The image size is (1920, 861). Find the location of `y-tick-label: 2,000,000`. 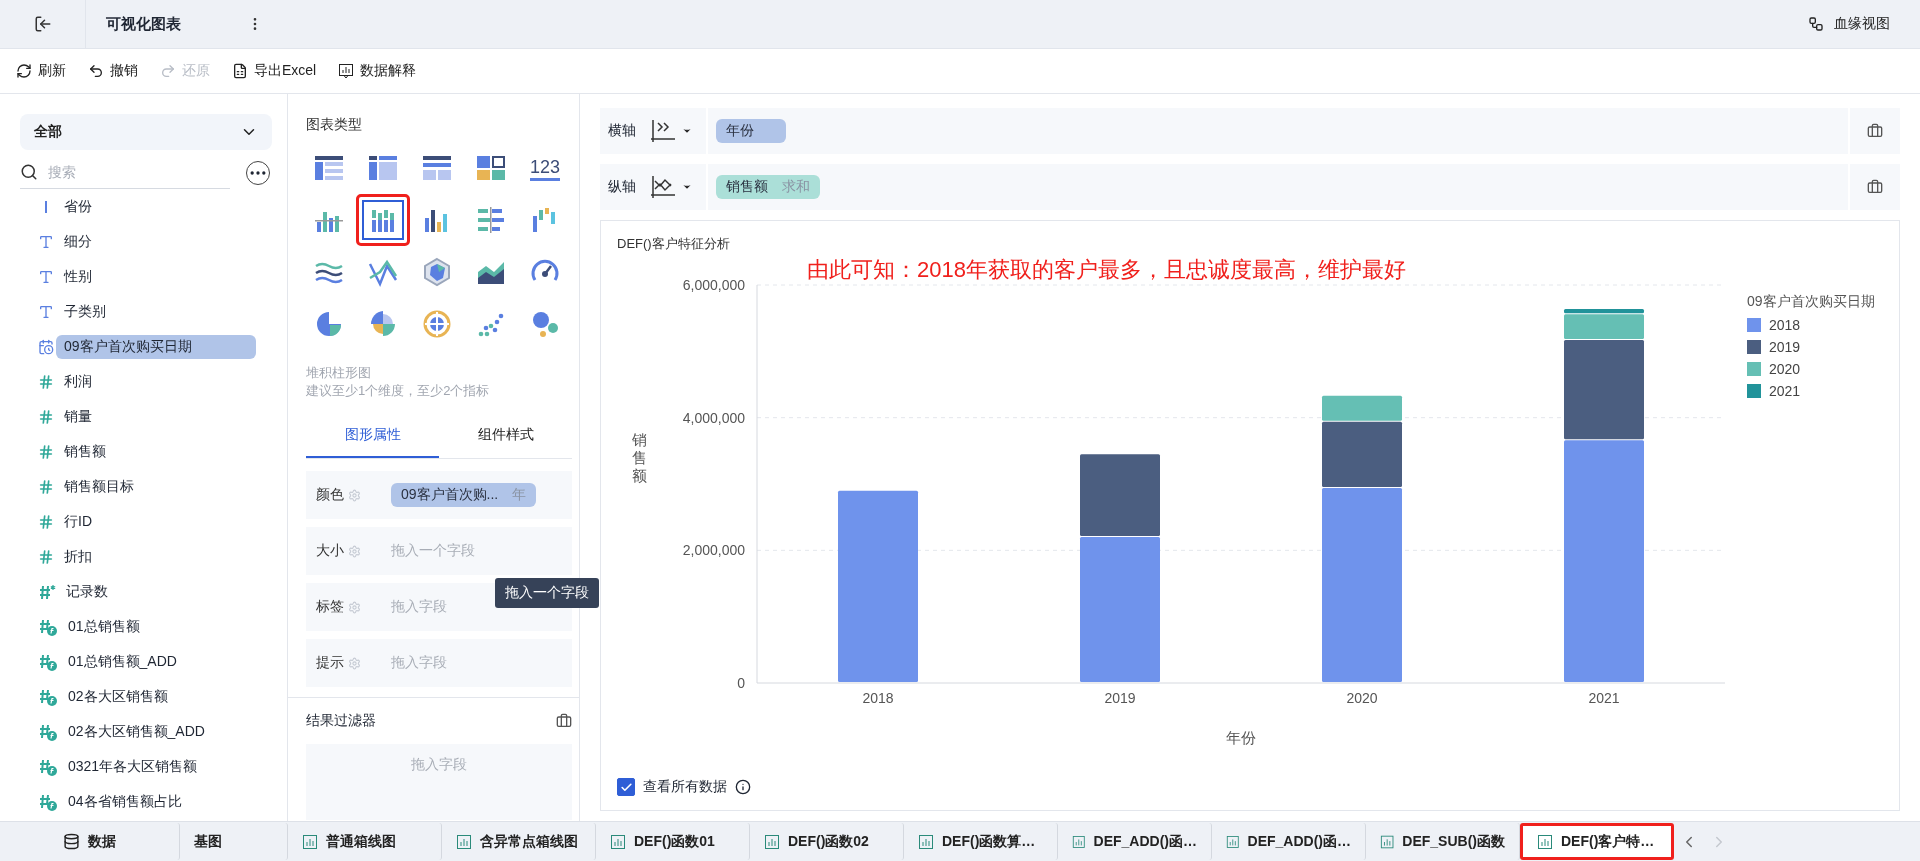

y-tick-label: 2,000,000 is located at coordinates (713, 550).